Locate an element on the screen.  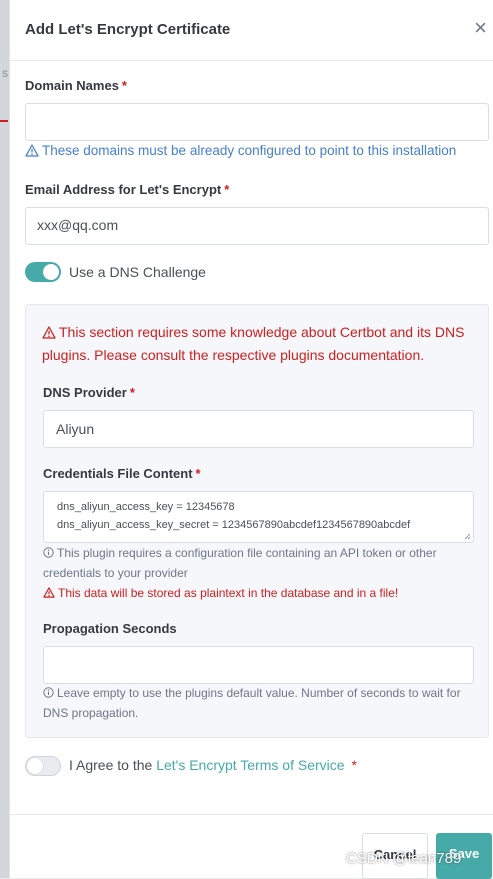
domain-names-input is located at coordinates (257, 122).